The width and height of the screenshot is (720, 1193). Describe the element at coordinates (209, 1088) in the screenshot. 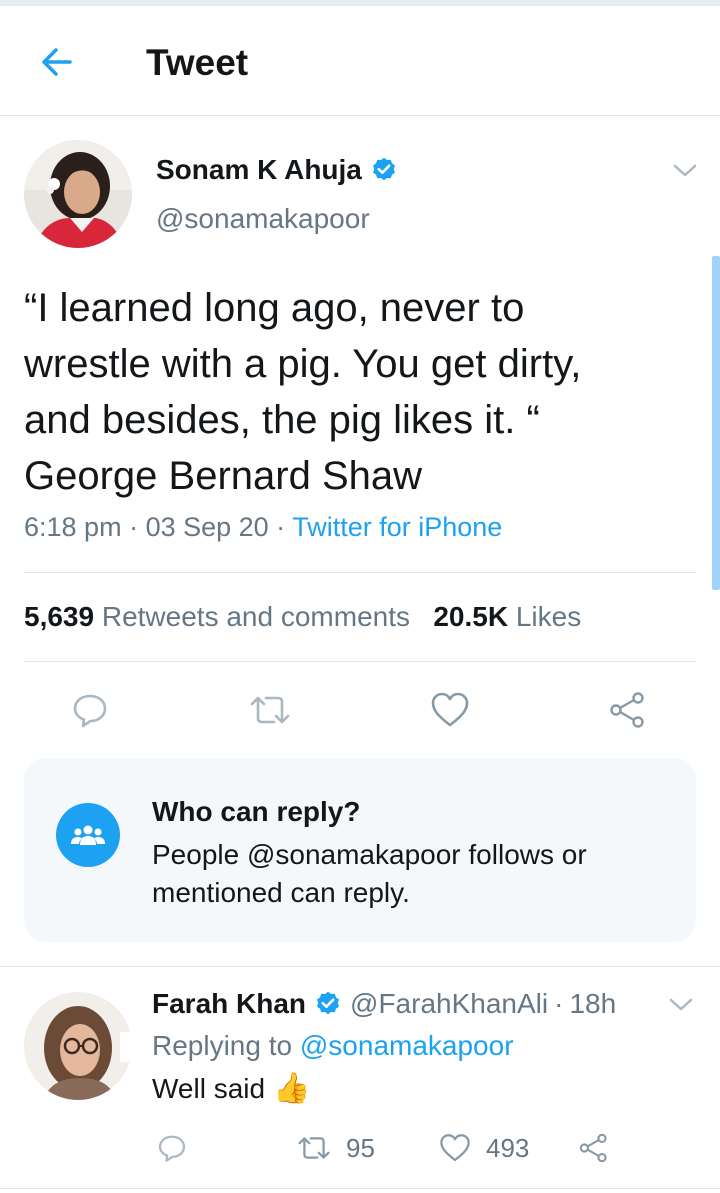

I see `reply-body: Well said` at that location.